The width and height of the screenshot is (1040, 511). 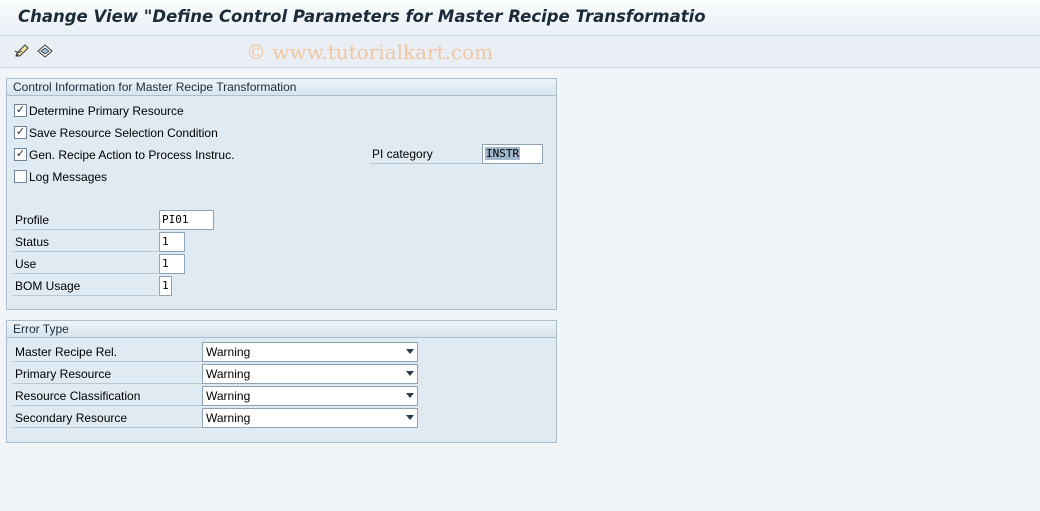 I want to click on primary-resource-label: Primary Resource, so click(x=107, y=374).